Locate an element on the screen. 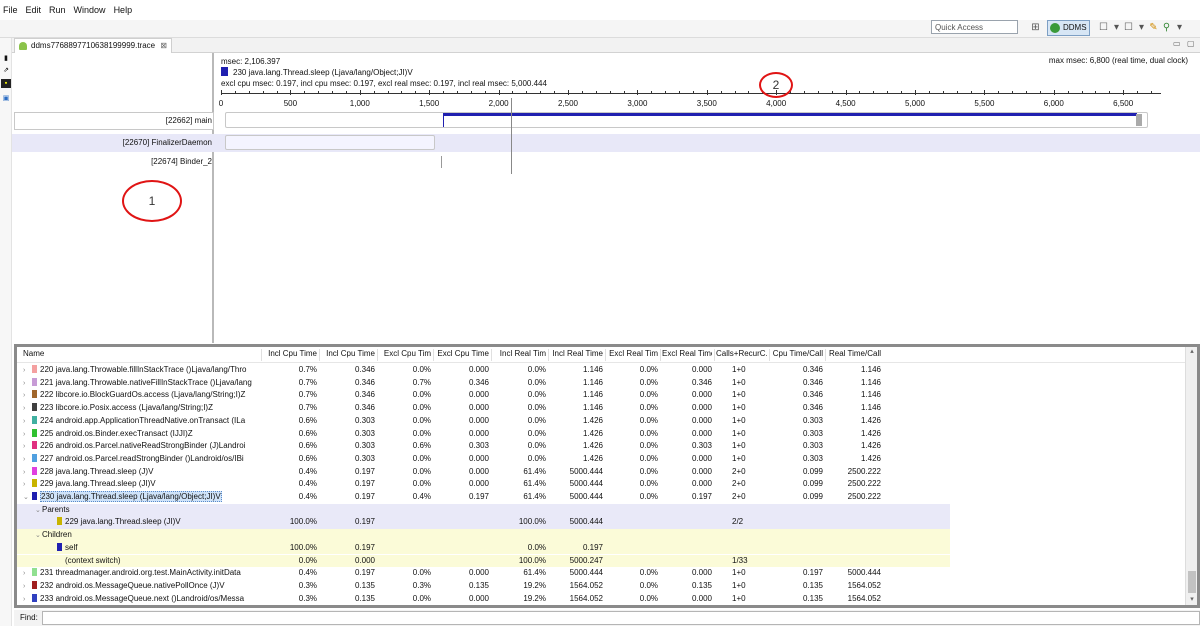 This screenshot has height=626, width=1200. column-header: Name is located at coordinates (33, 353).